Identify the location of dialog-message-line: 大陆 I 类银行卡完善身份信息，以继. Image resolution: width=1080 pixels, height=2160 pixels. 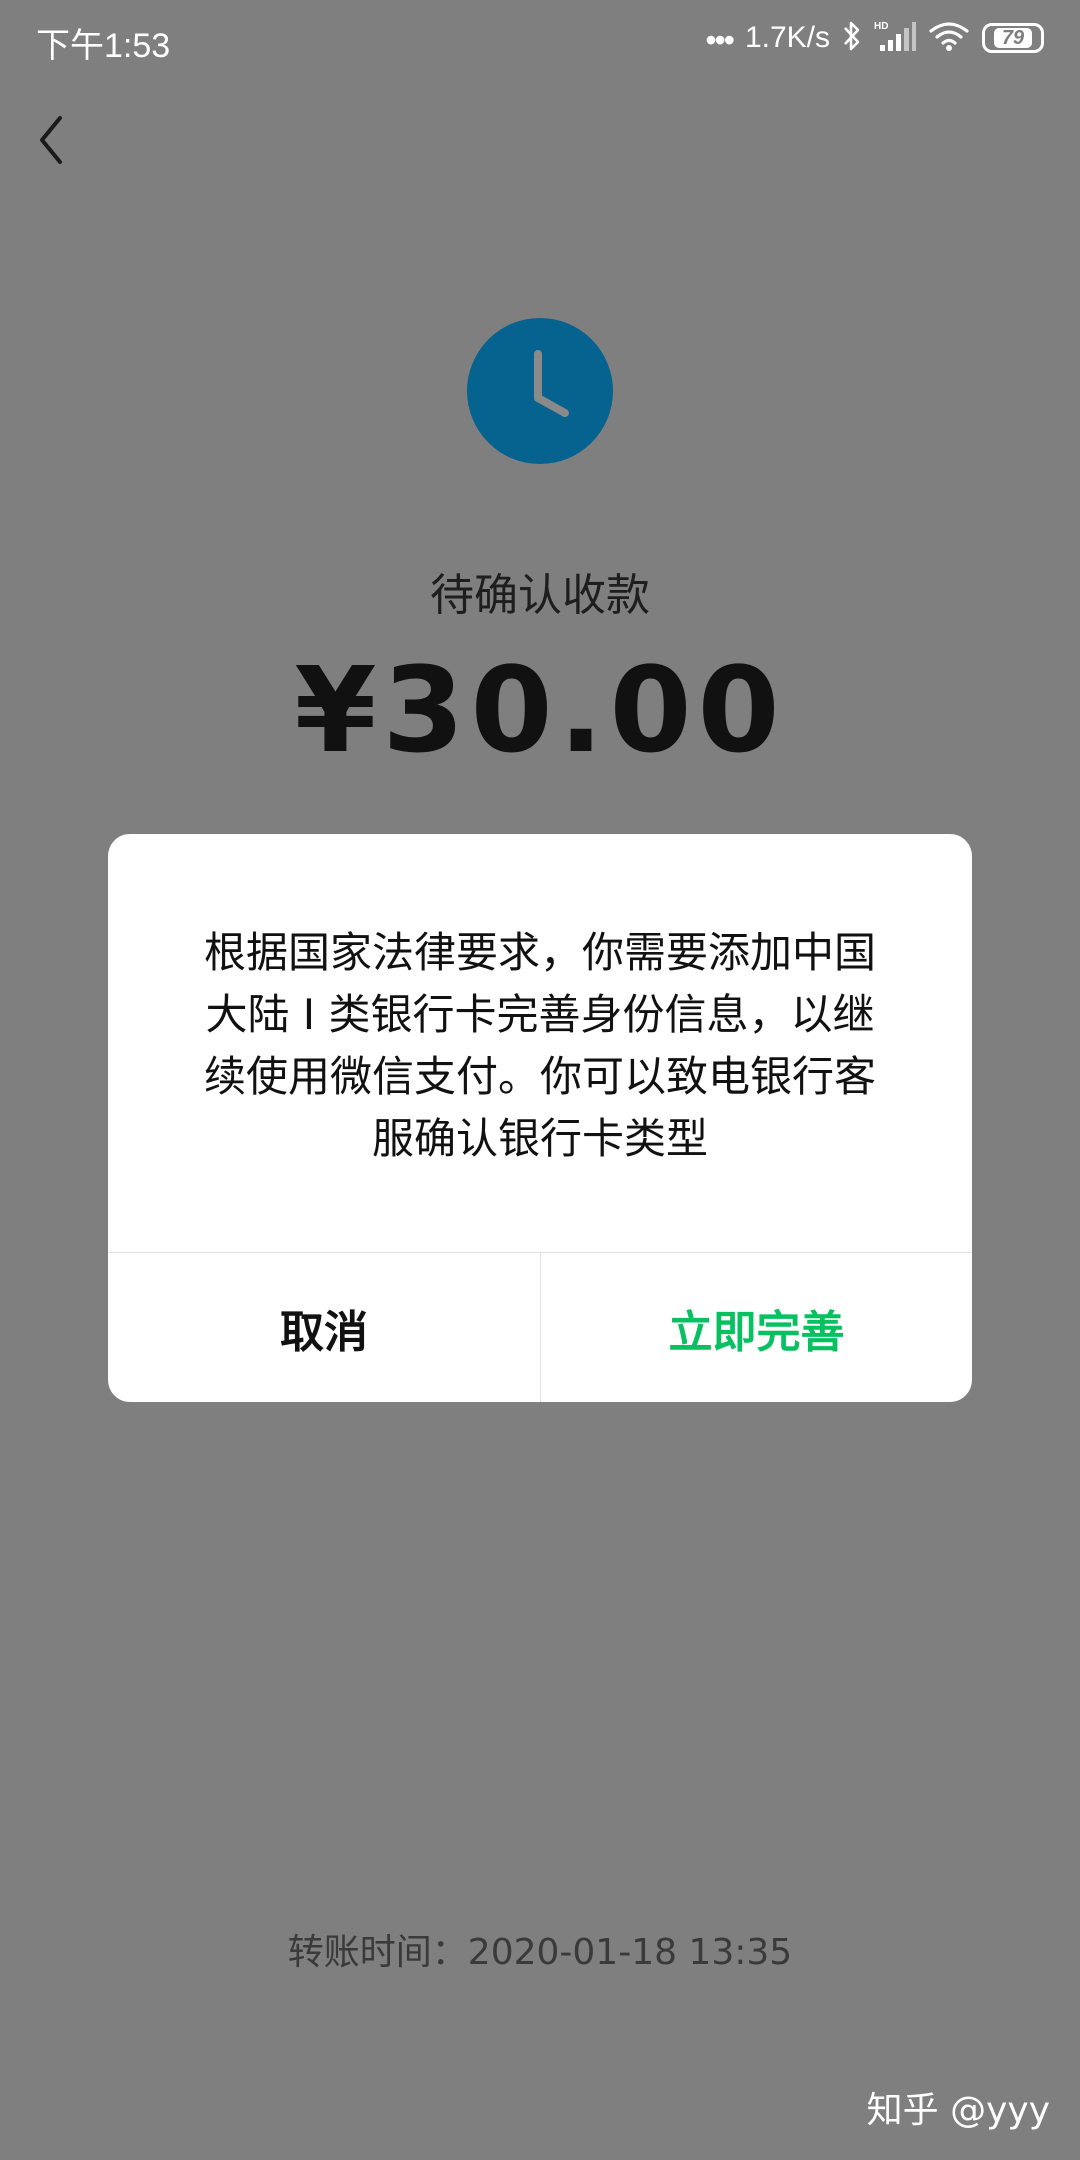
(540, 1014).